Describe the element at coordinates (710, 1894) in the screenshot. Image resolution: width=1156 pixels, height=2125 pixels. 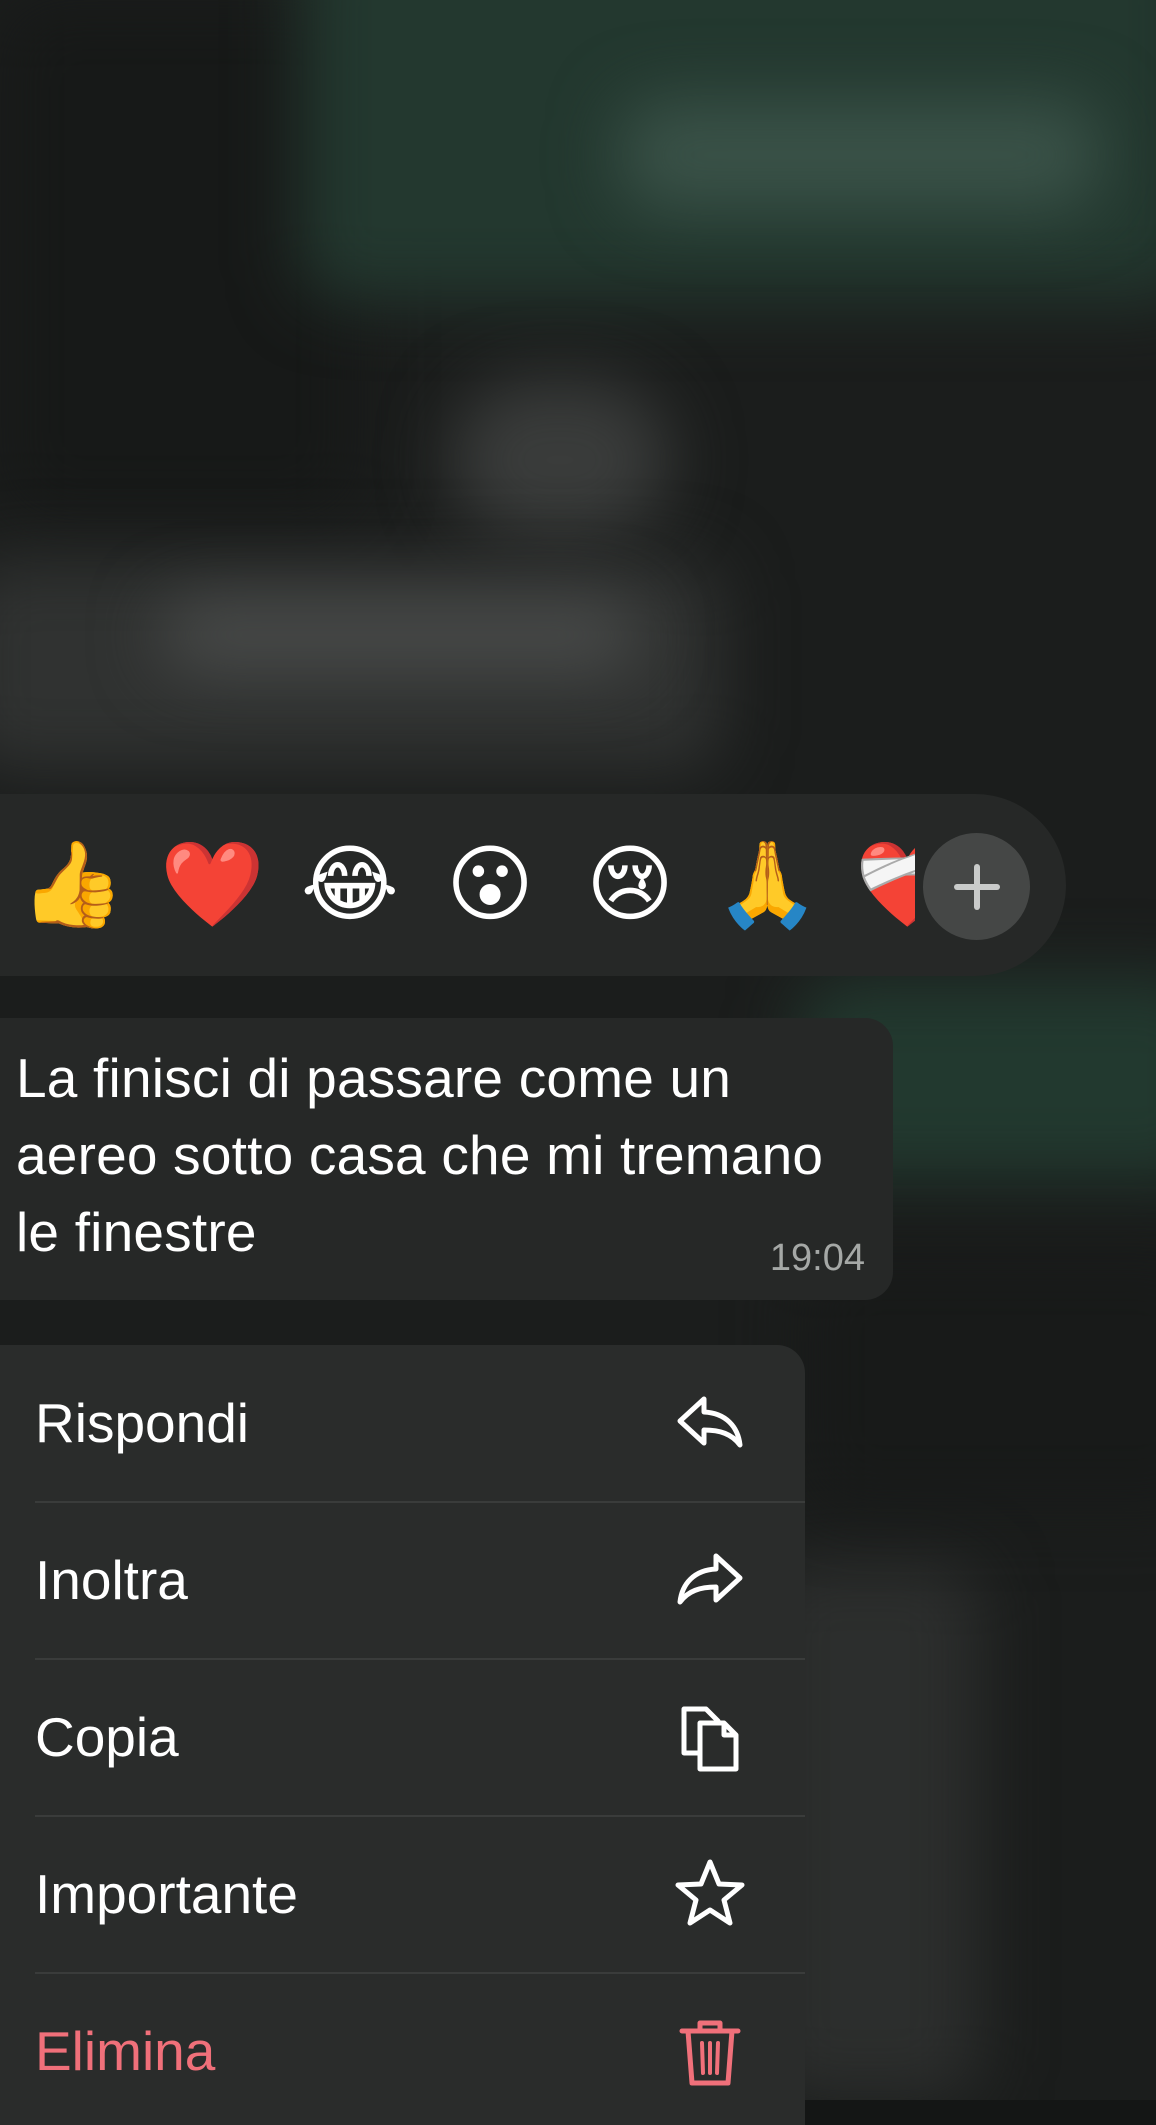
I see `star-icon` at that location.